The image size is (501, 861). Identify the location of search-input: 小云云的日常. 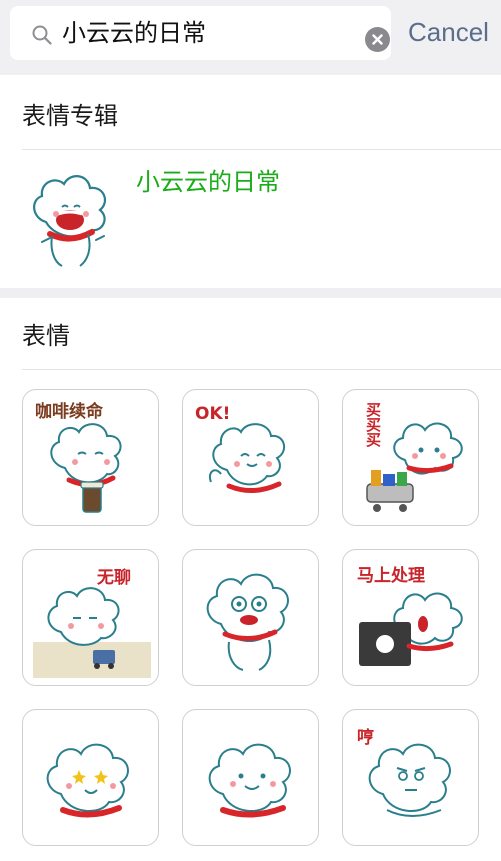
(200, 33).